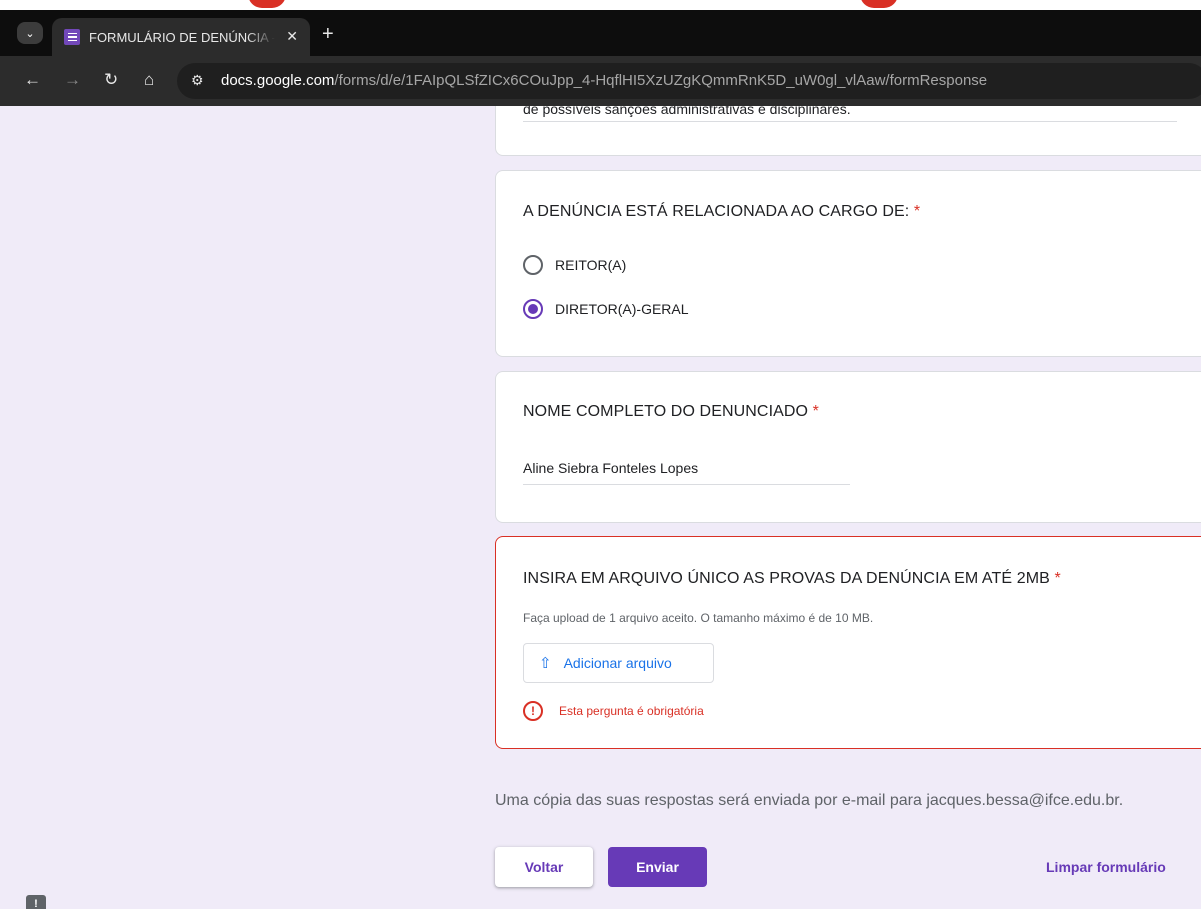  I want to click on back-button: Voltar, so click(544, 867).